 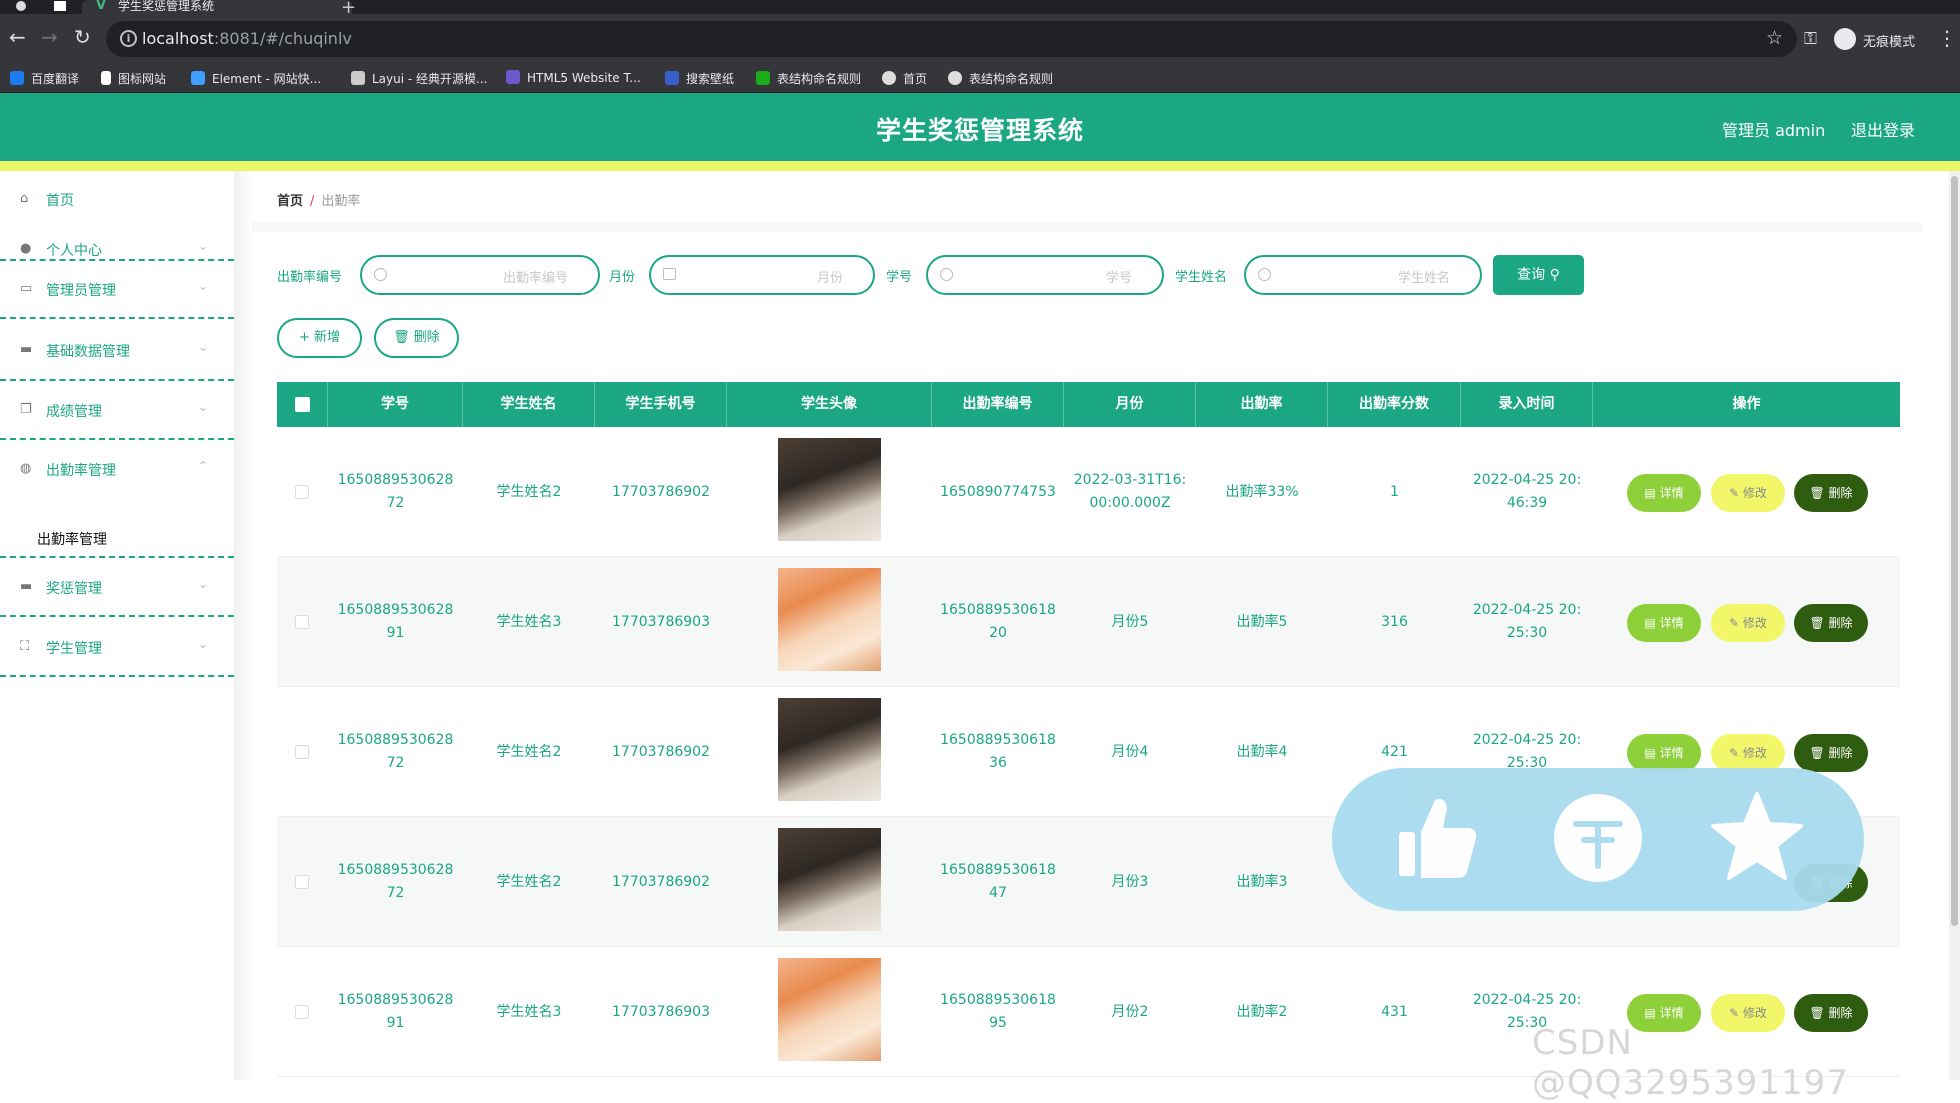 What do you see at coordinates (661, 881) in the screenshot?
I see `cell-phone: 17703786902` at bounding box center [661, 881].